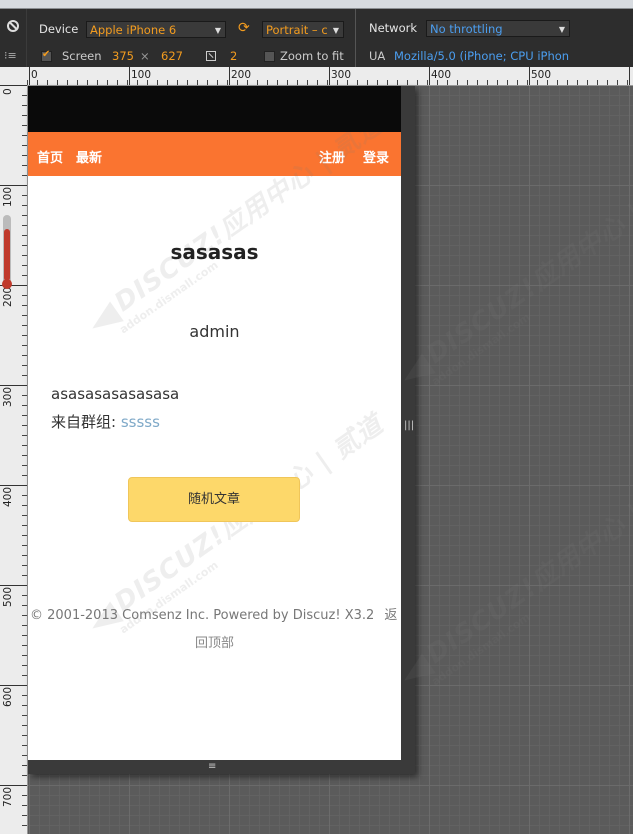 The height and width of the screenshot is (834, 633). What do you see at coordinates (145, 56) in the screenshot?
I see `screen-times-sign: ×` at bounding box center [145, 56].